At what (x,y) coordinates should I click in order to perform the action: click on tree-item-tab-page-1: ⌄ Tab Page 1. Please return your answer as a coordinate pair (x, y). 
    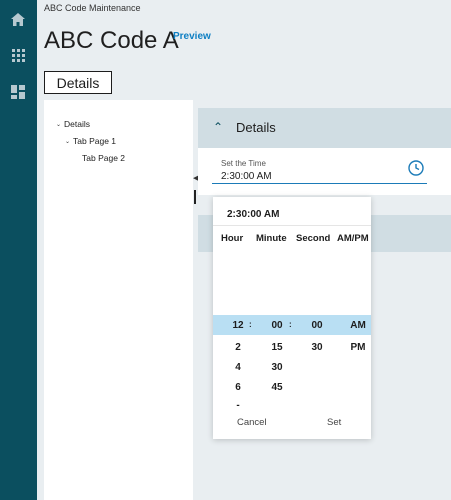
    Looking at the image, I should click on (90, 141).